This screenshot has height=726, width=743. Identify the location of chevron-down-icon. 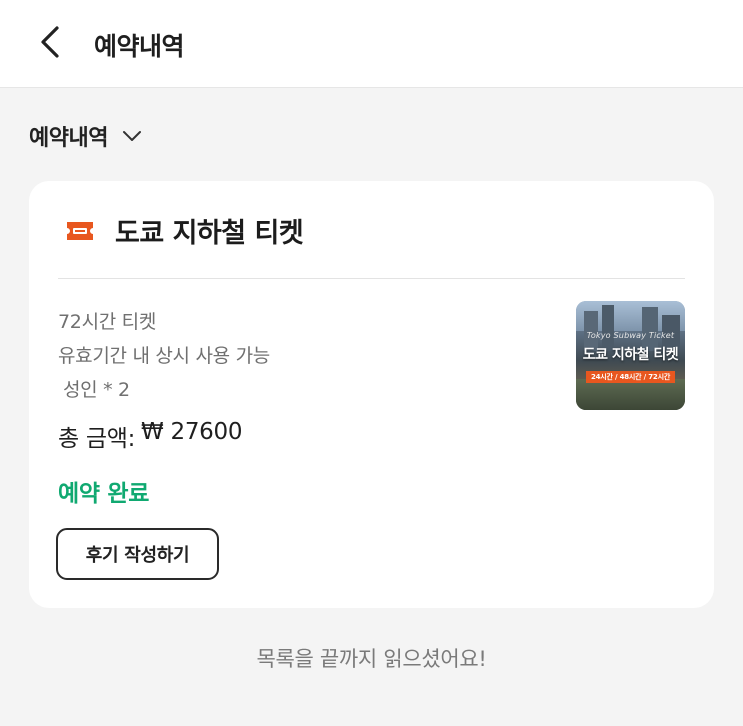
(132, 136).